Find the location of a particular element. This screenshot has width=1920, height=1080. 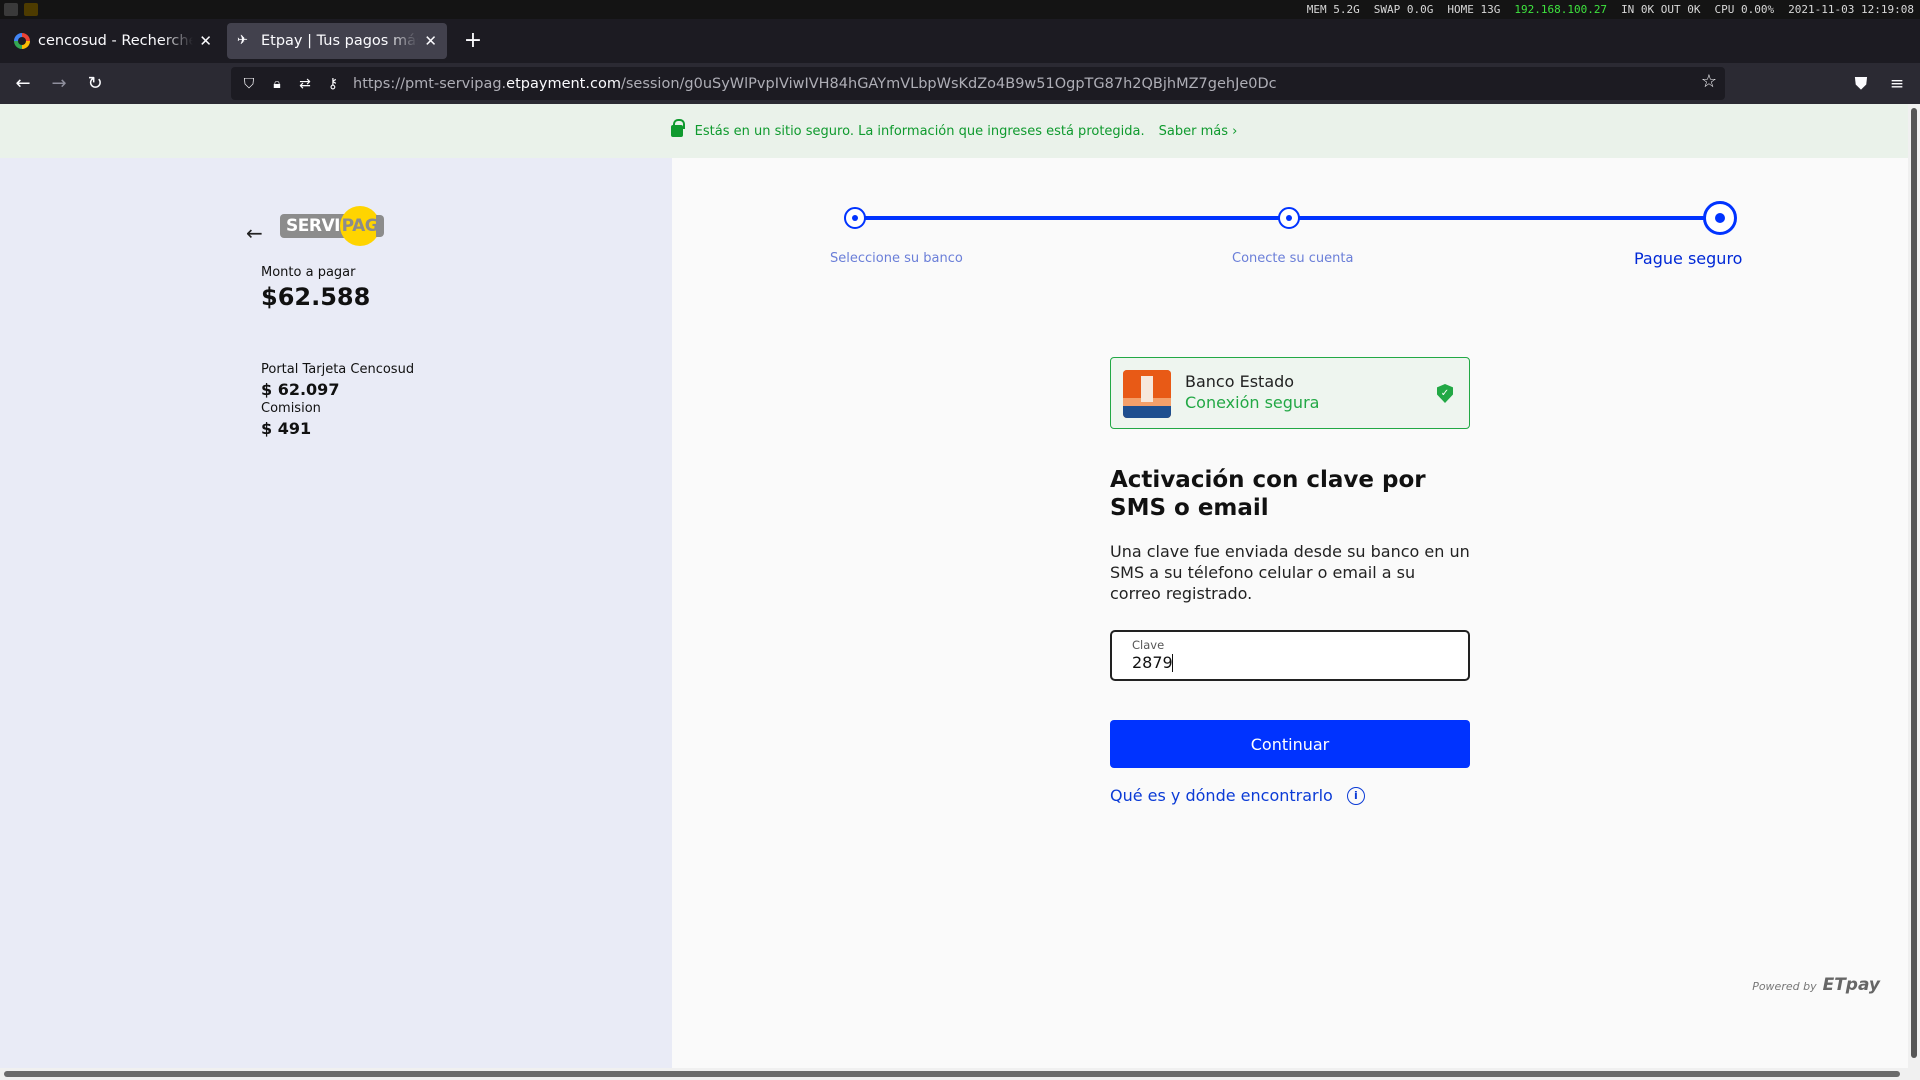

horizontal-scrollbar is located at coordinates (954, 1074).